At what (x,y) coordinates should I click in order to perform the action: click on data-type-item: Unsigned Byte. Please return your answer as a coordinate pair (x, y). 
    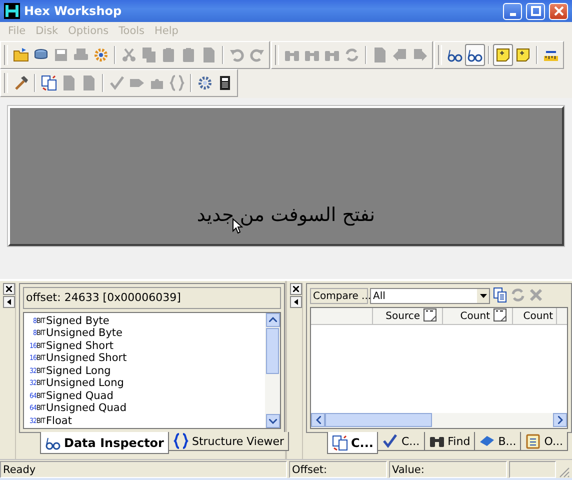
    Looking at the image, I should click on (84, 333).